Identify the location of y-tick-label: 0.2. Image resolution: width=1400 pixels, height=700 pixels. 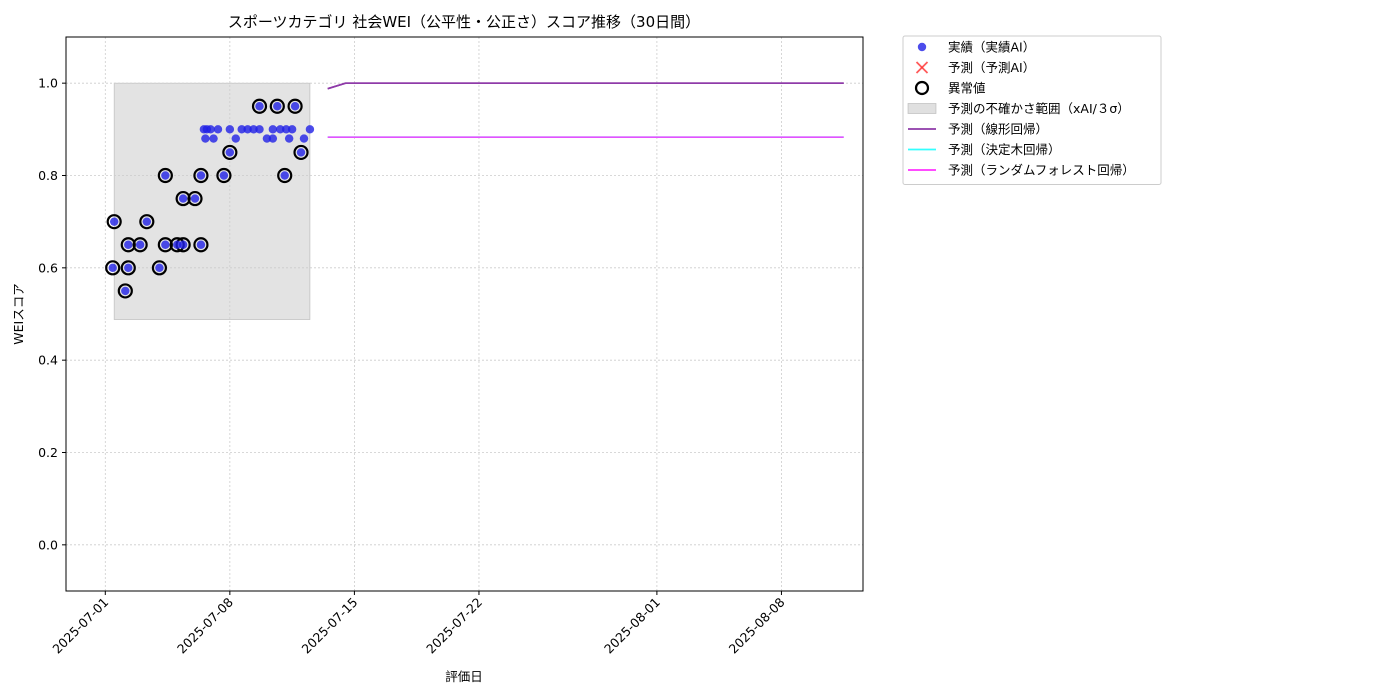
(48, 452).